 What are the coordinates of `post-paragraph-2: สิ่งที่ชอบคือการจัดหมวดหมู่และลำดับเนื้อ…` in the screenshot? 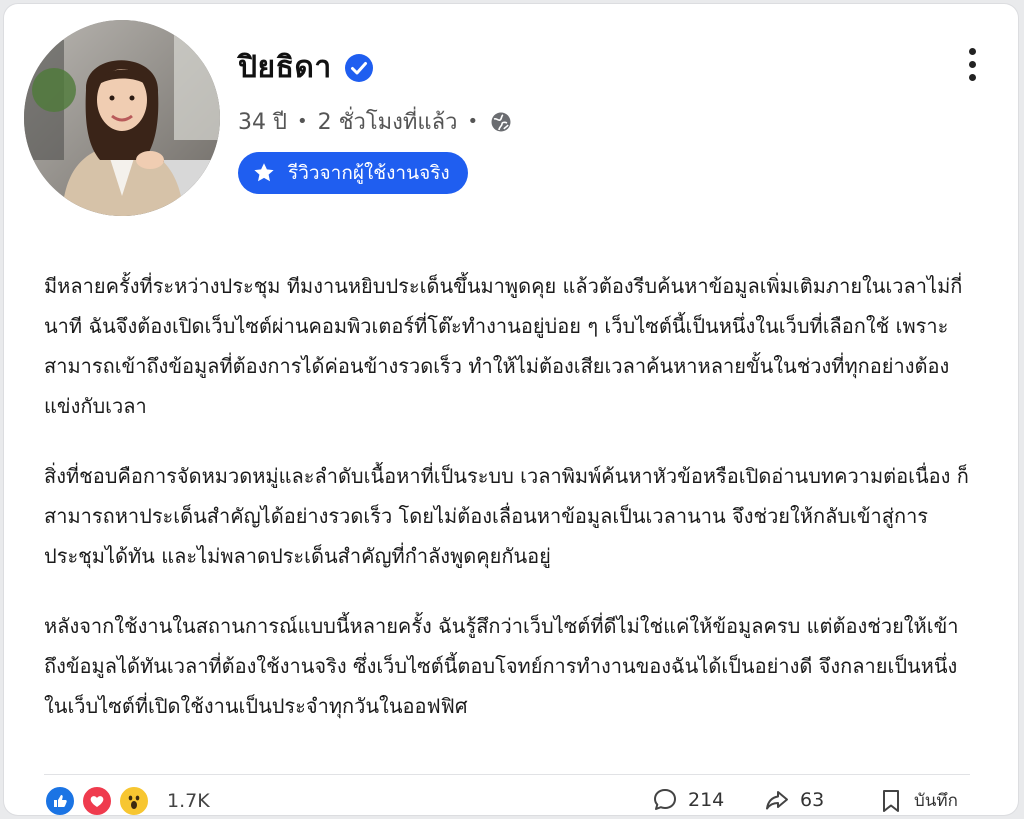 It's located at (506, 516).